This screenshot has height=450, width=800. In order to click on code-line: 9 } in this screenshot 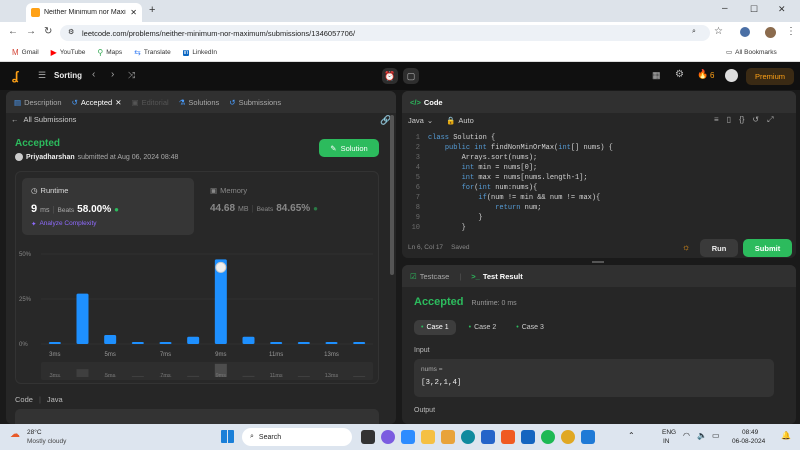, I will do `click(599, 218)`.